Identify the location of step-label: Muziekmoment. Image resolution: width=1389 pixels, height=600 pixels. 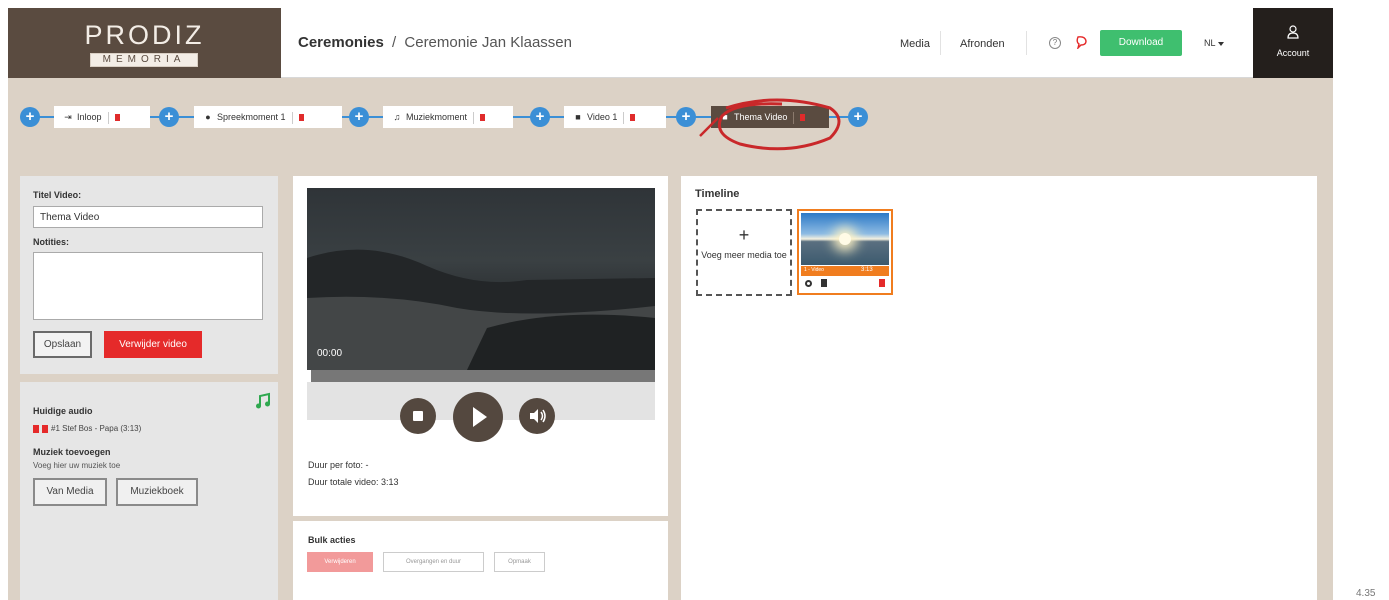
(437, 117).